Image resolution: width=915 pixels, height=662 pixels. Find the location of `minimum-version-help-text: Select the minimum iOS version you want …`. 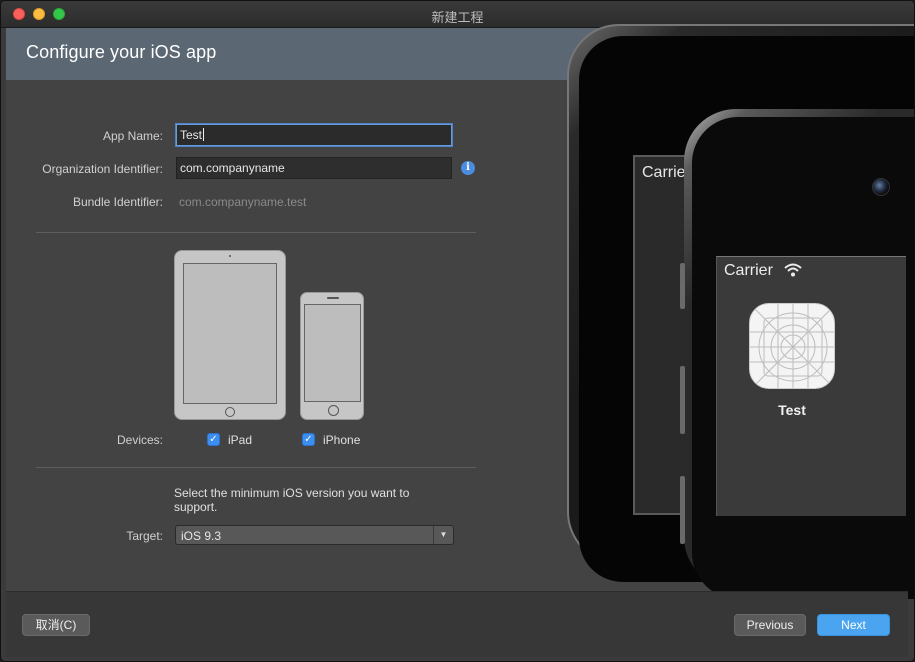

minimum-version-help-text: Select the minimum iOS version you want … is located at coordinates (292, 500).